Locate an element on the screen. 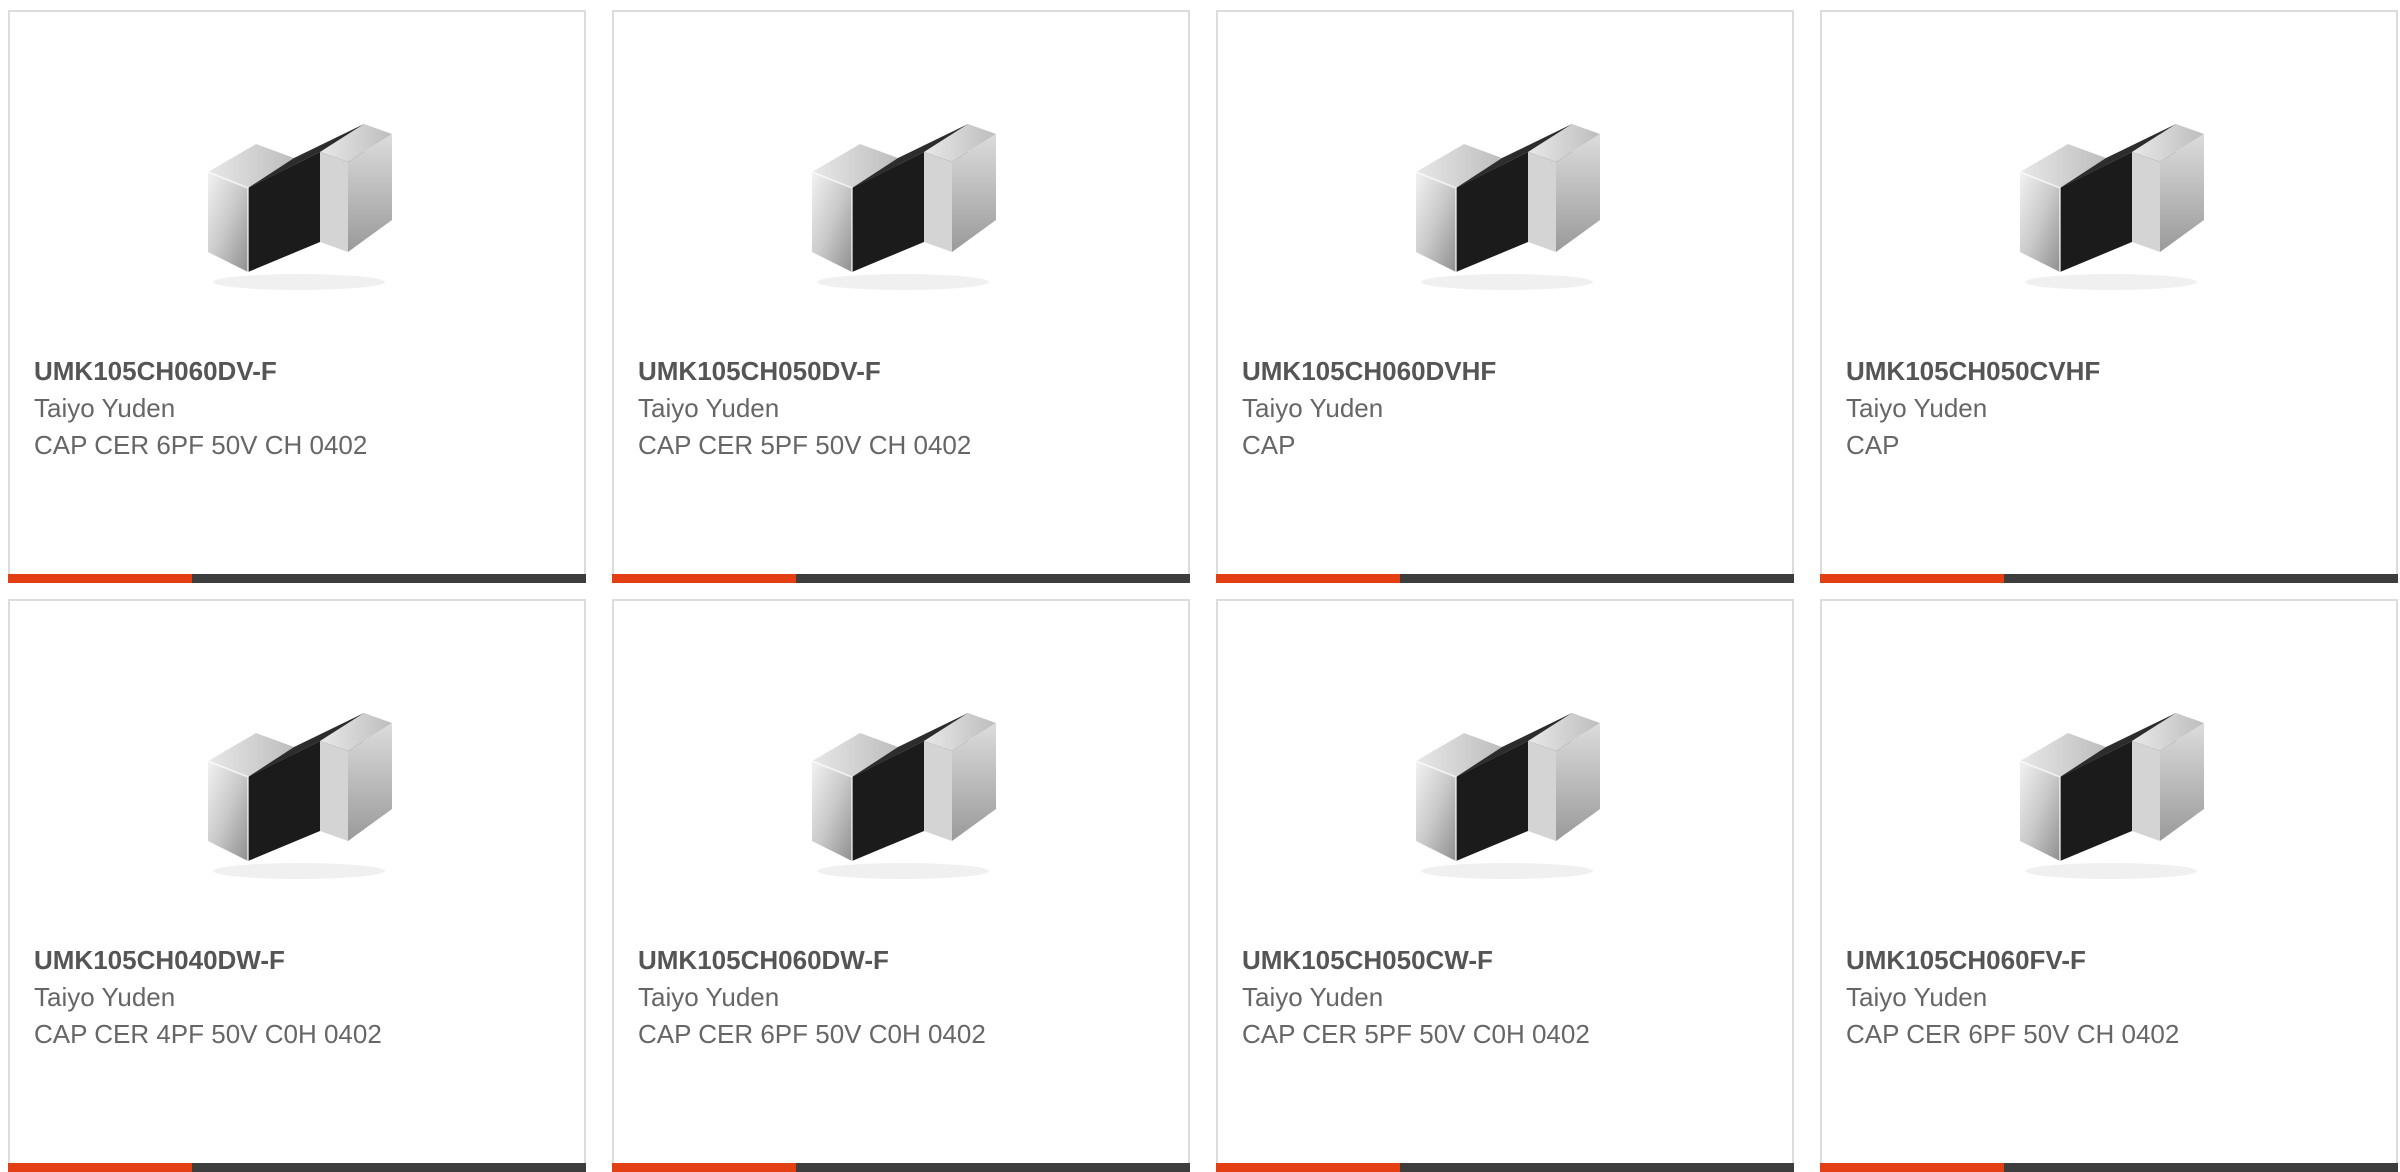 This screenshot has height=1172, width=2400. product-card: UMK105CH060DVHF Taiyo Yuden CAP is located at coordinates (1505, 296).